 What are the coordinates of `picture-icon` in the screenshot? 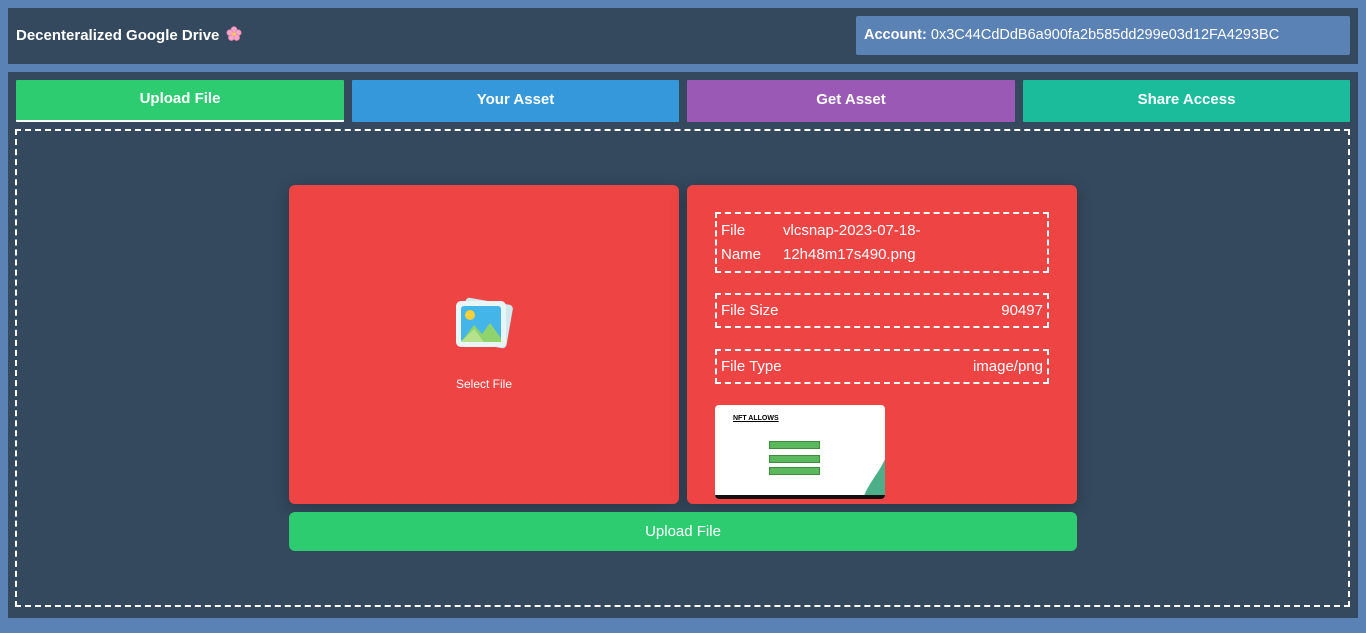 It's located at (484, 323).